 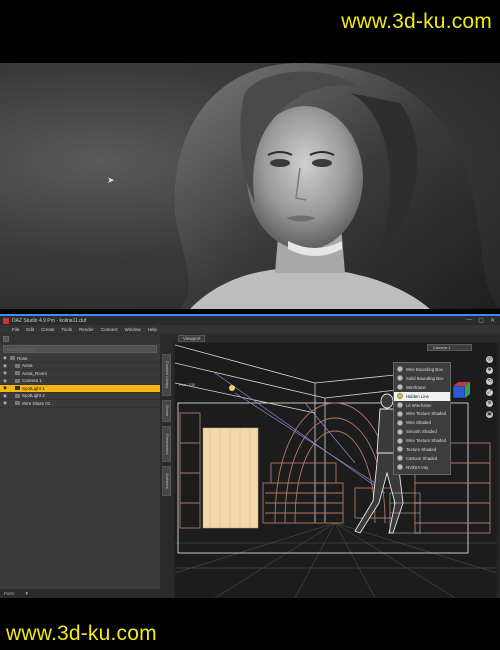 I want to click on iray-icon, so click(x=400, y=467).